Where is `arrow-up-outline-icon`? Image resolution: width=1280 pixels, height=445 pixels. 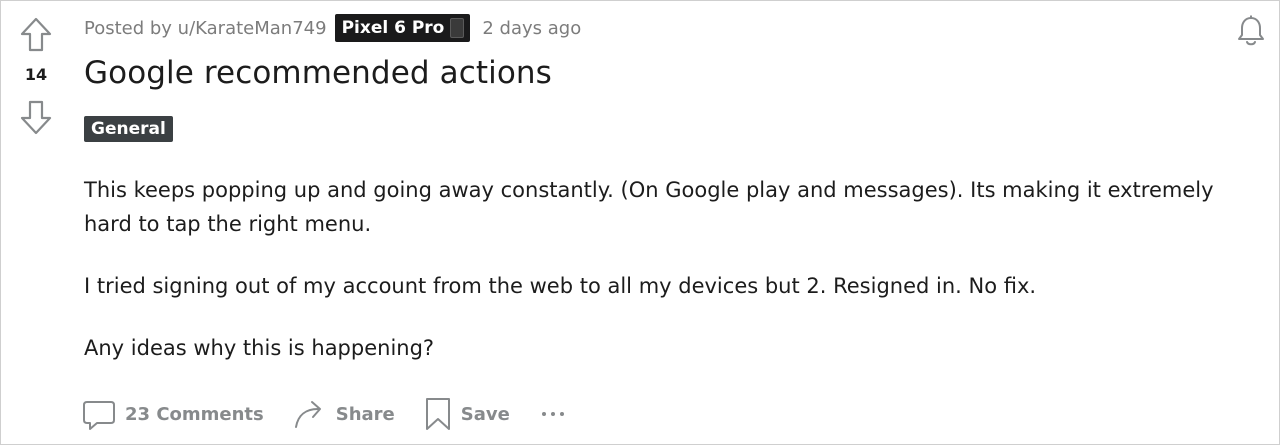
arrow-up-outline-icon is located at coordinates (36, 34).